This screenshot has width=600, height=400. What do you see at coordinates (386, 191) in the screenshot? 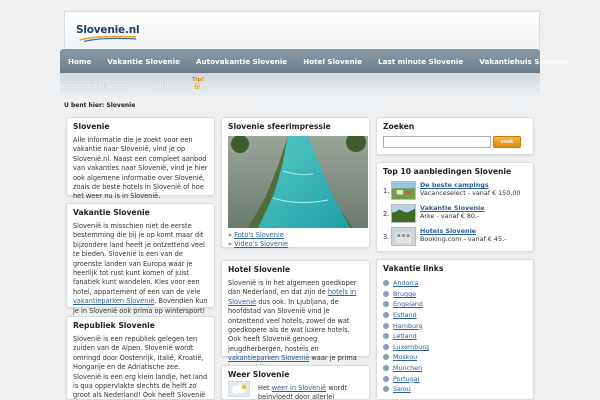
I see `offer-number: 1.` at bounding box center [386, 191].